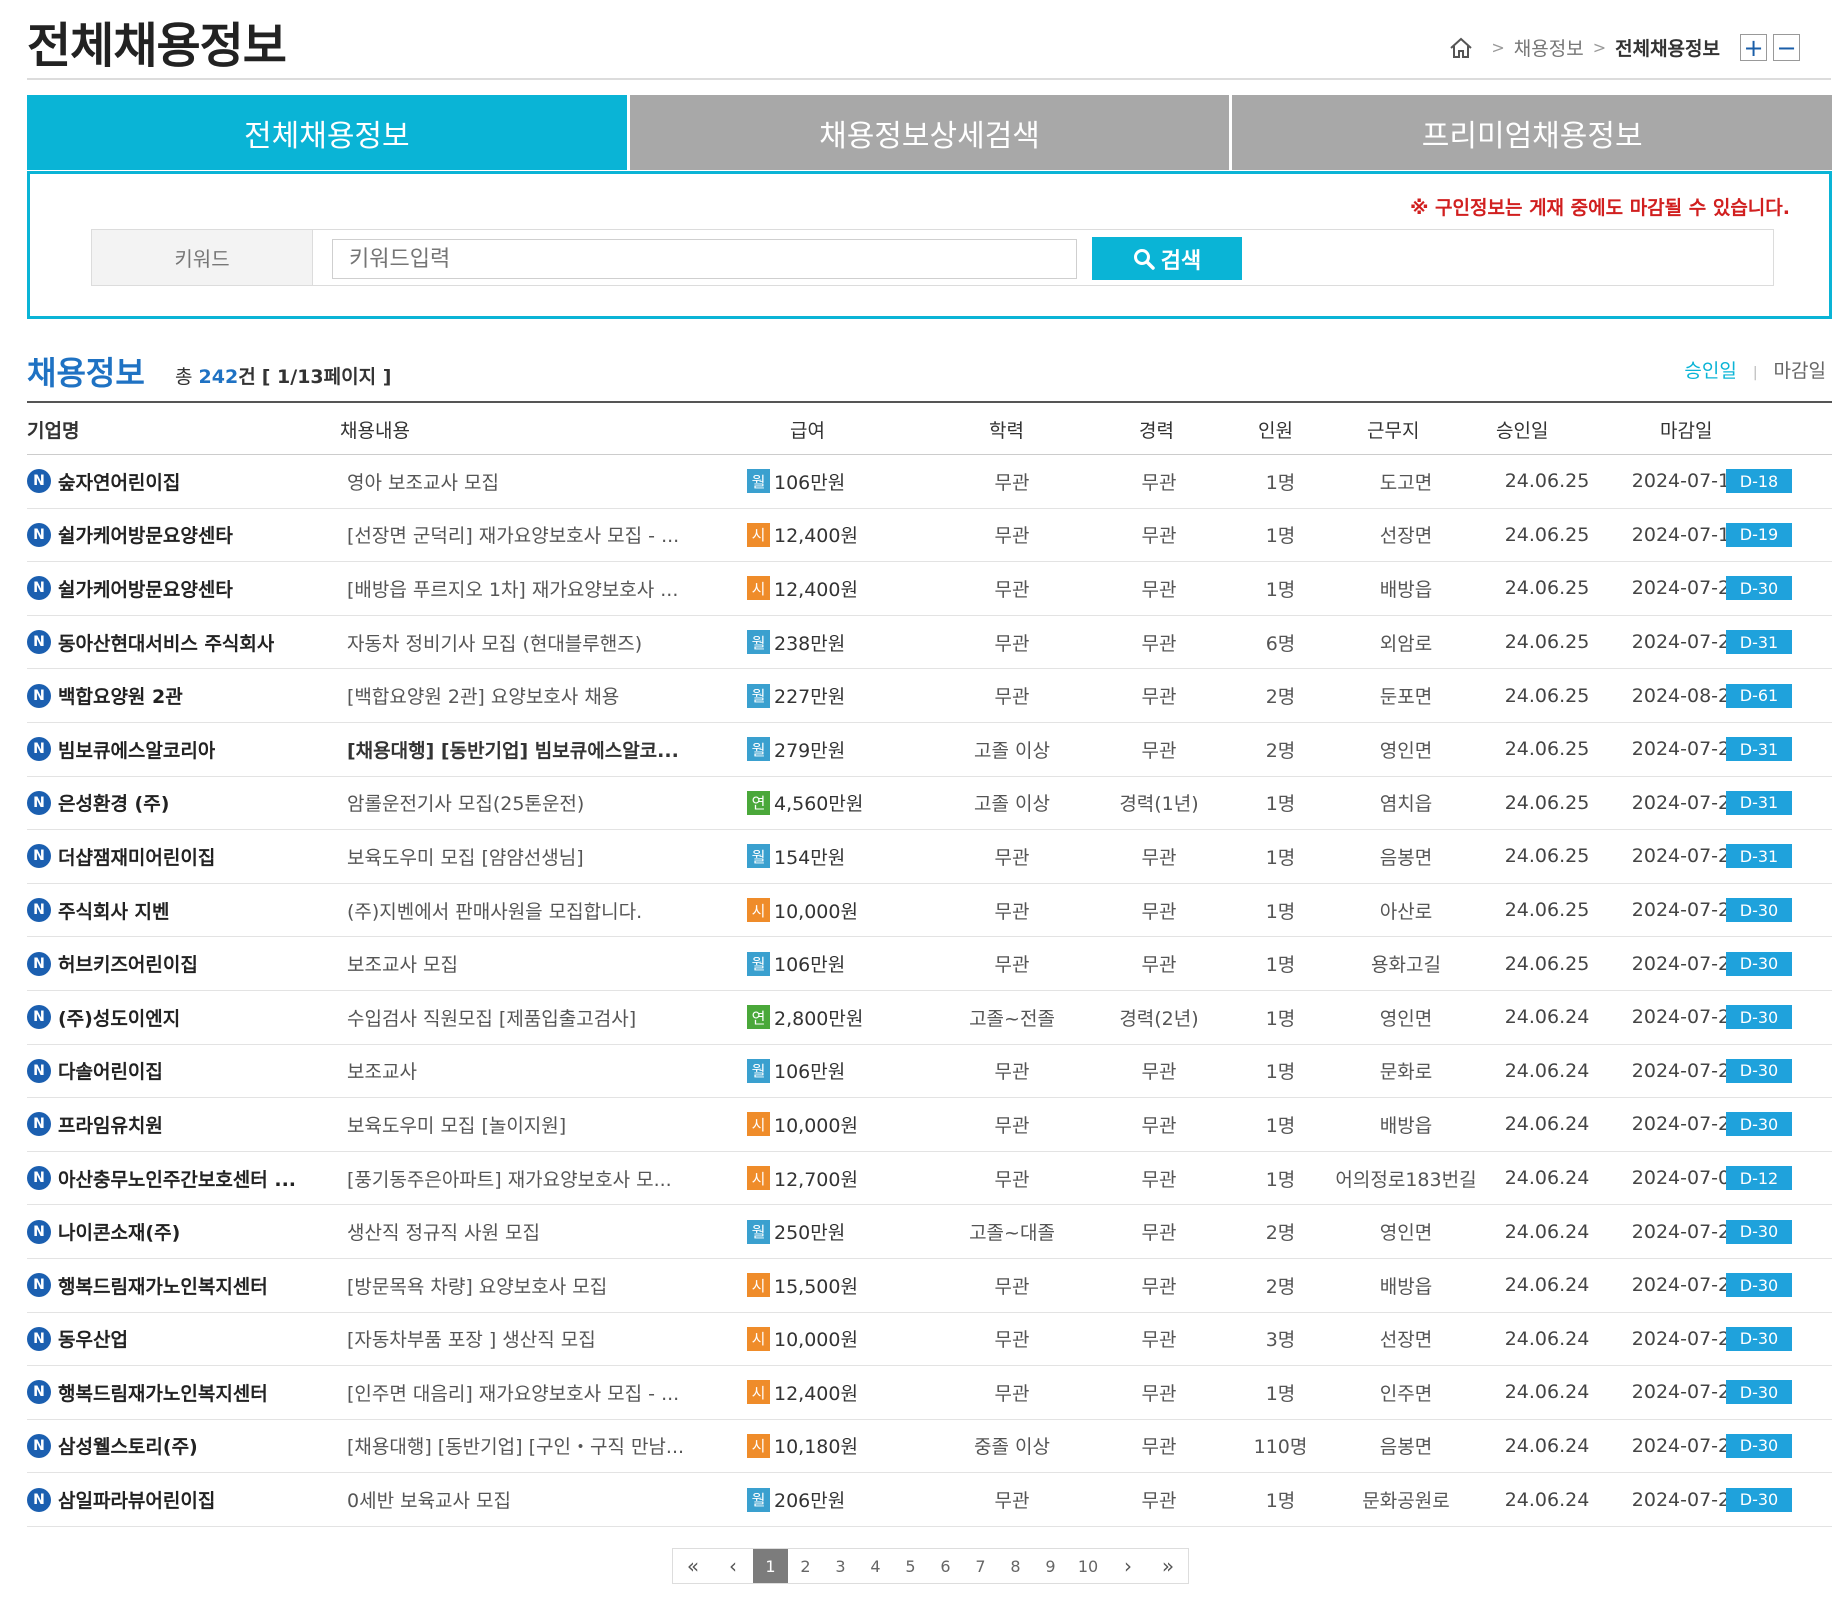 This screenshot has width=1836, height=1606. Describe the element at coordinates (1050, 1566) in the screenshot. I see `page-9: 9` at that location.